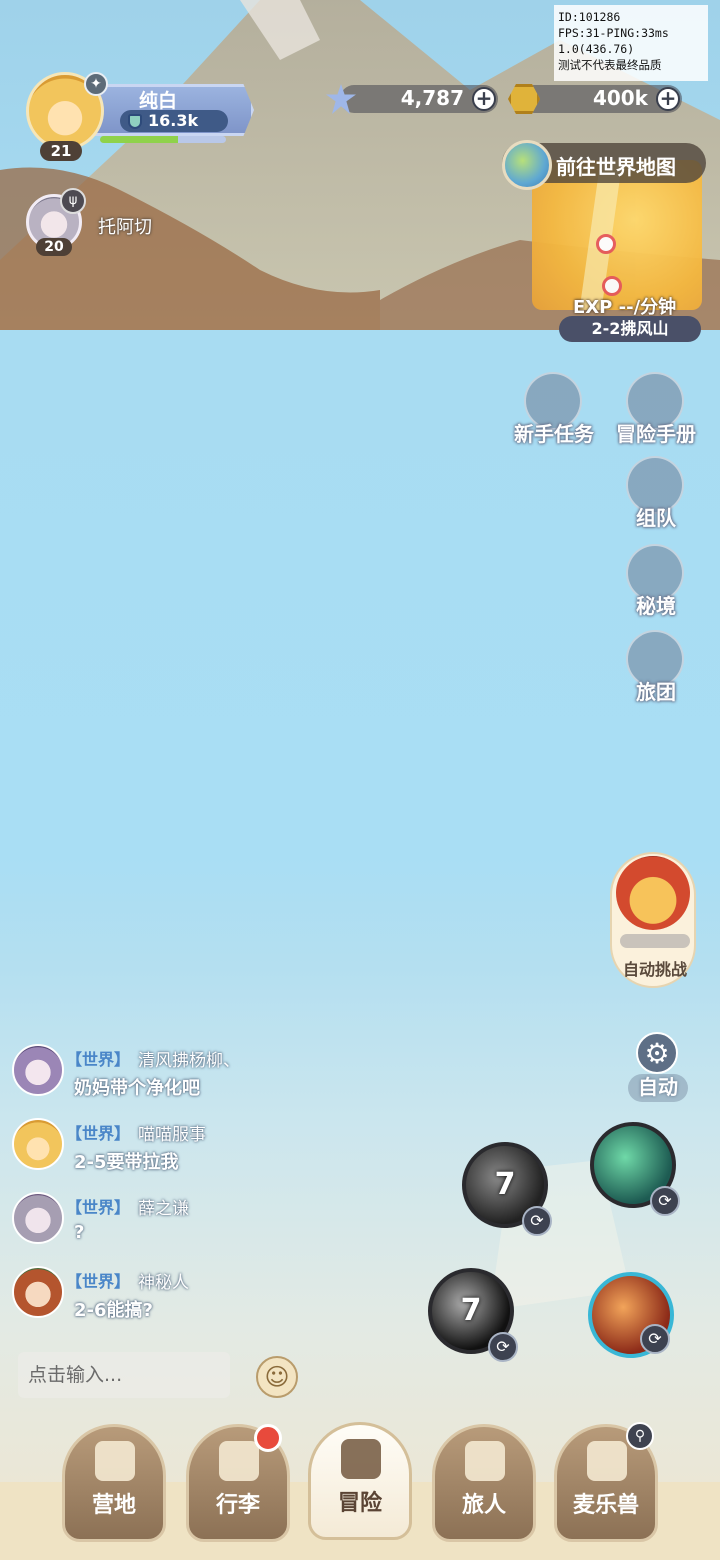 Image resolution: width=720 pixels, height=1560 pixels. What do you see at coordinates (96, 84) in the screenshot?
I see `class-badge-icon: ✦` at bounding box center [96, 84].